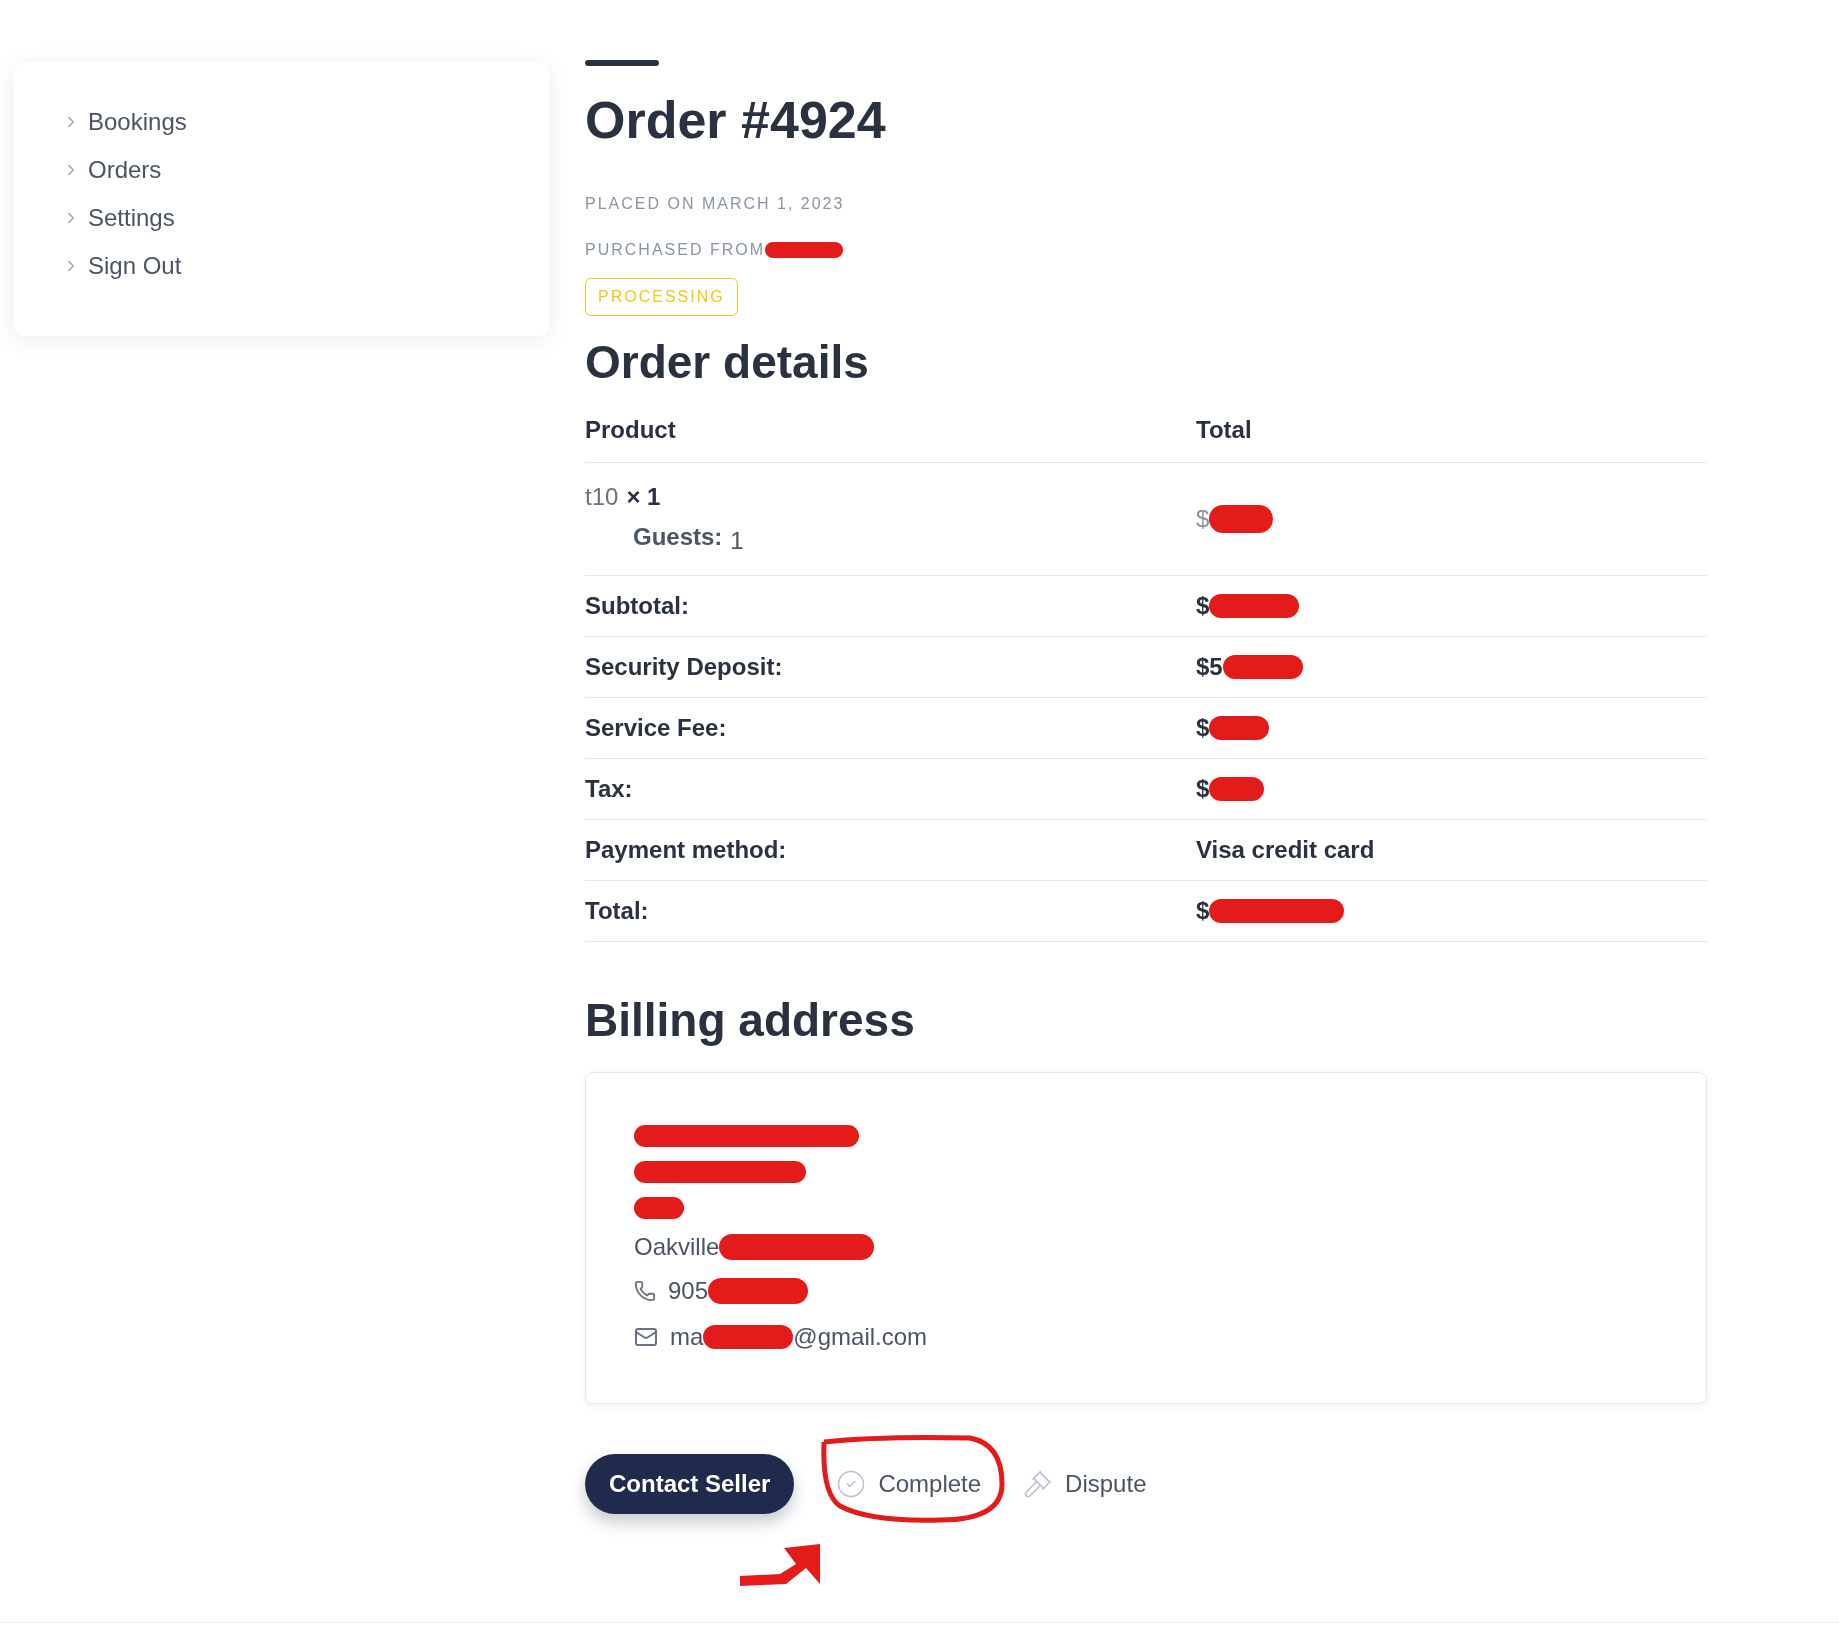  I want to click on redaction-mark, so click(659, 1208).